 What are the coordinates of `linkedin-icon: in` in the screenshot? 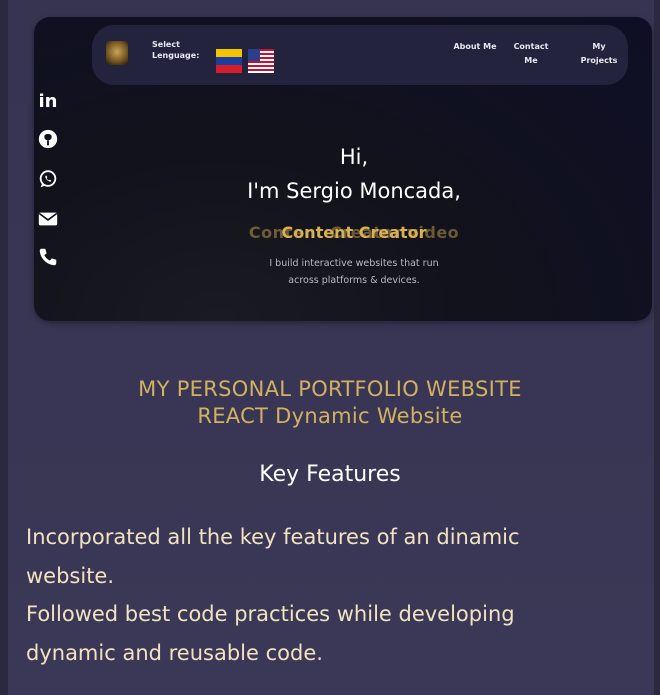 It's located at (48, 101).